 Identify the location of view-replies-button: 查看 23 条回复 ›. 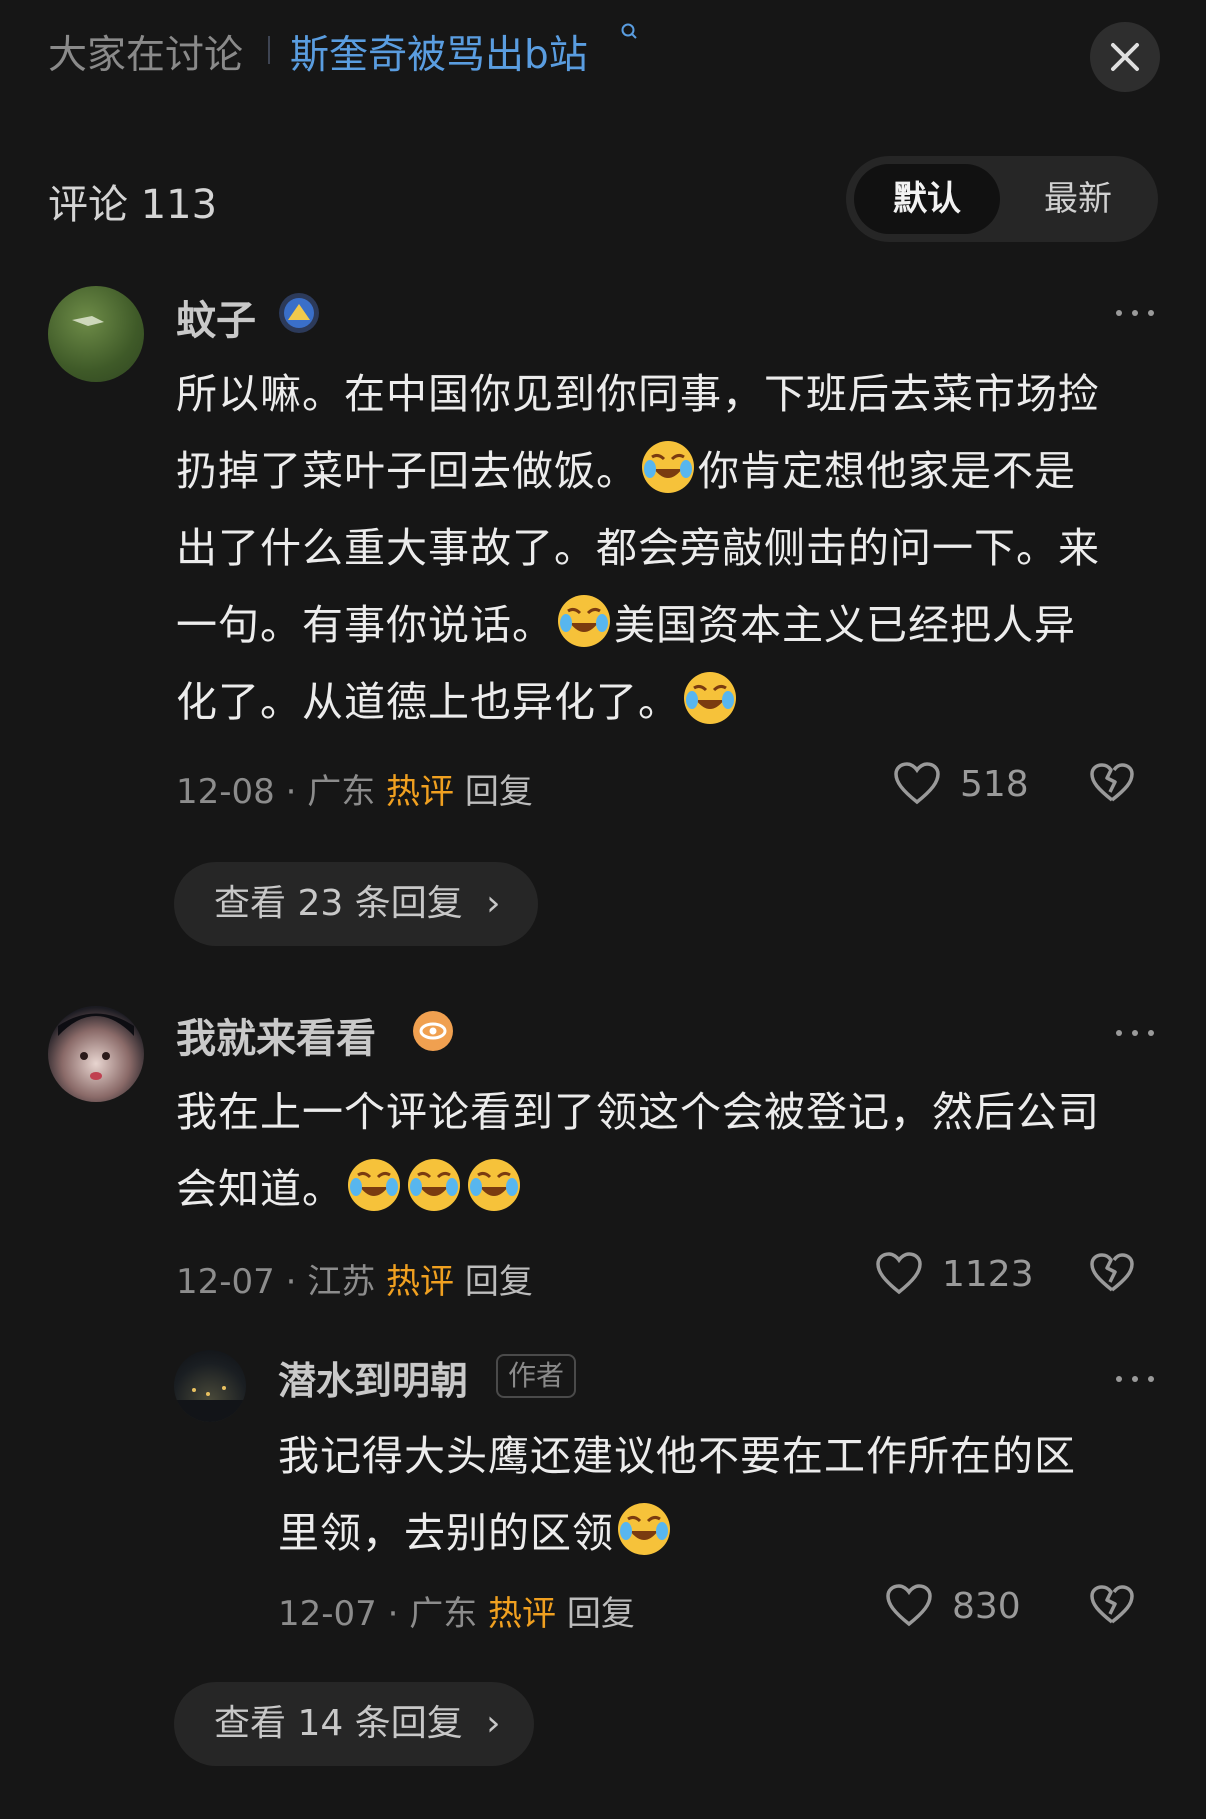
(356, 904).